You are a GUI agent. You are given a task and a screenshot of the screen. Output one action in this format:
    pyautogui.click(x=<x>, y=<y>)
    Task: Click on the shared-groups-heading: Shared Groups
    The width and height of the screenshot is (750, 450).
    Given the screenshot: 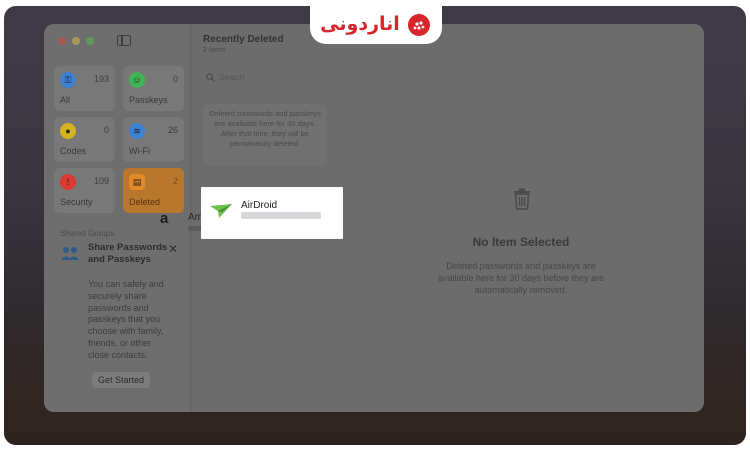 What is the action you would take?
    pyautogui.click(x=87, y=233)
    